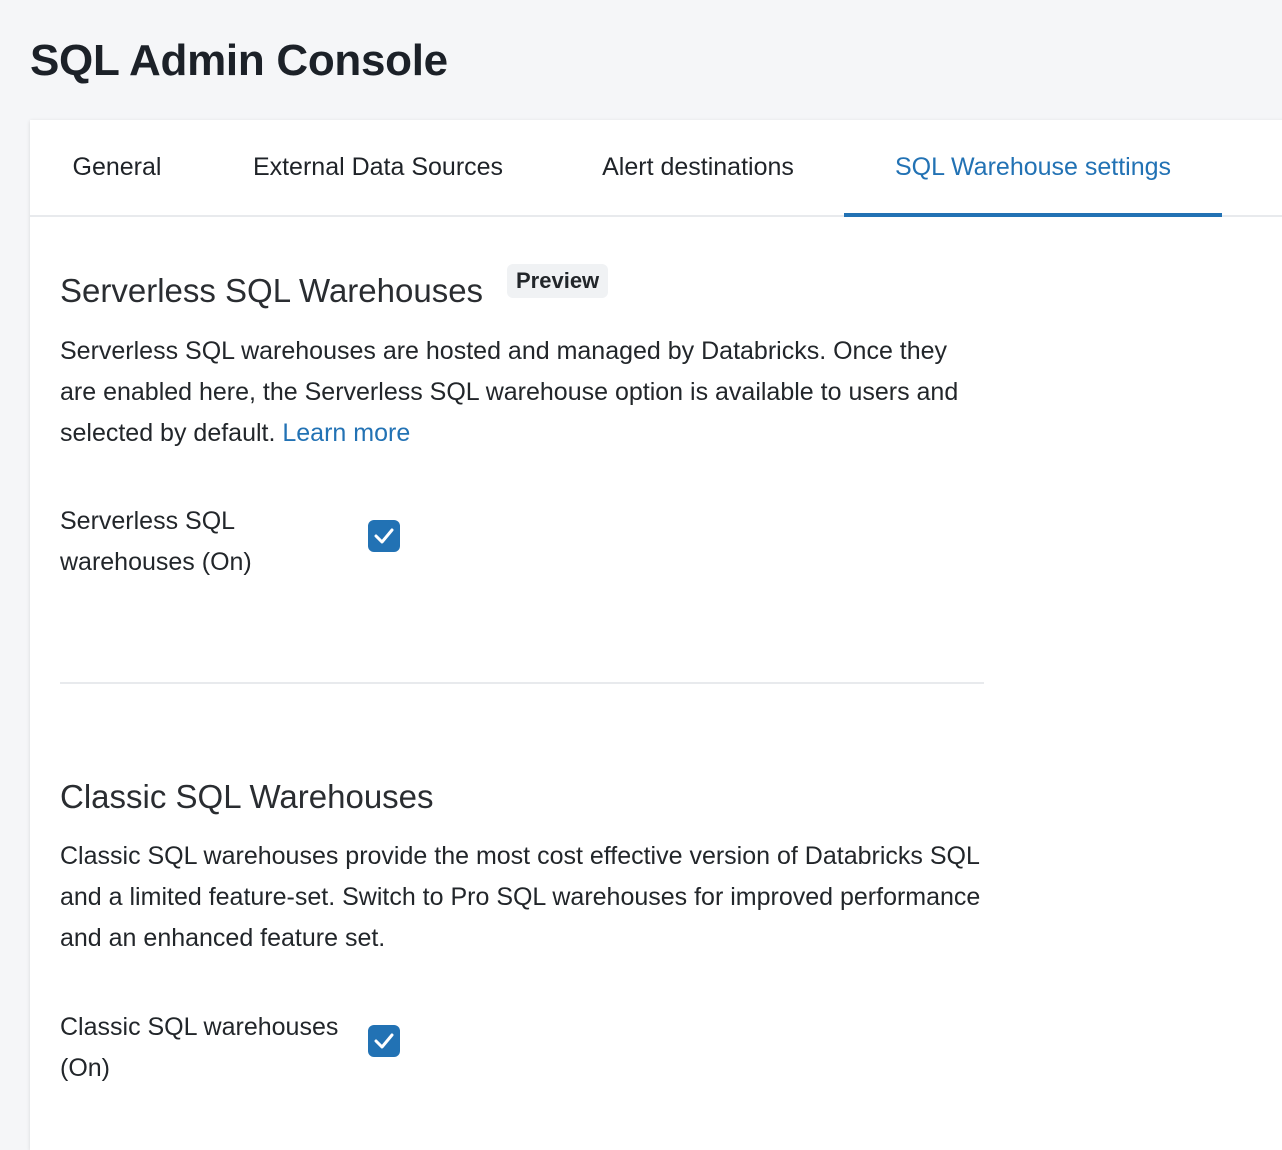 This screenshot has height=1150, width=1282. Describe the element at coordinates (239, 60) in the screenshot. I see `page-title: SQL Admin Console` at that location.